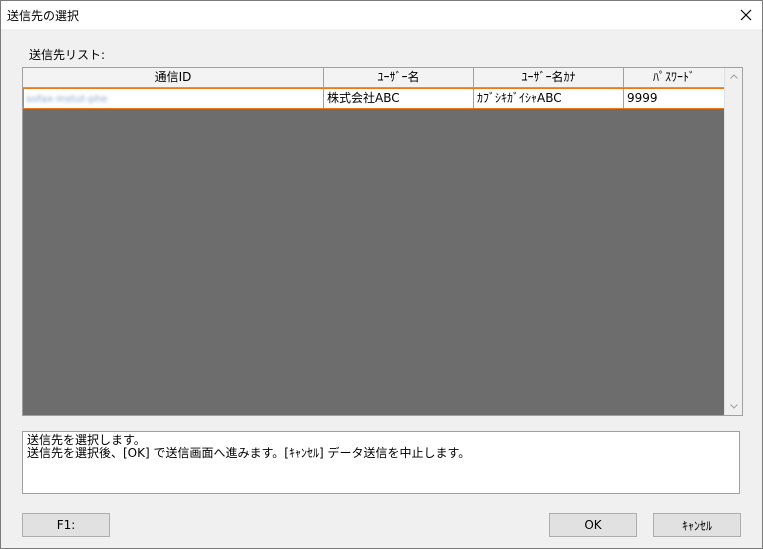  I want to click on window-title: 送信先の選択, so click(43, 16).